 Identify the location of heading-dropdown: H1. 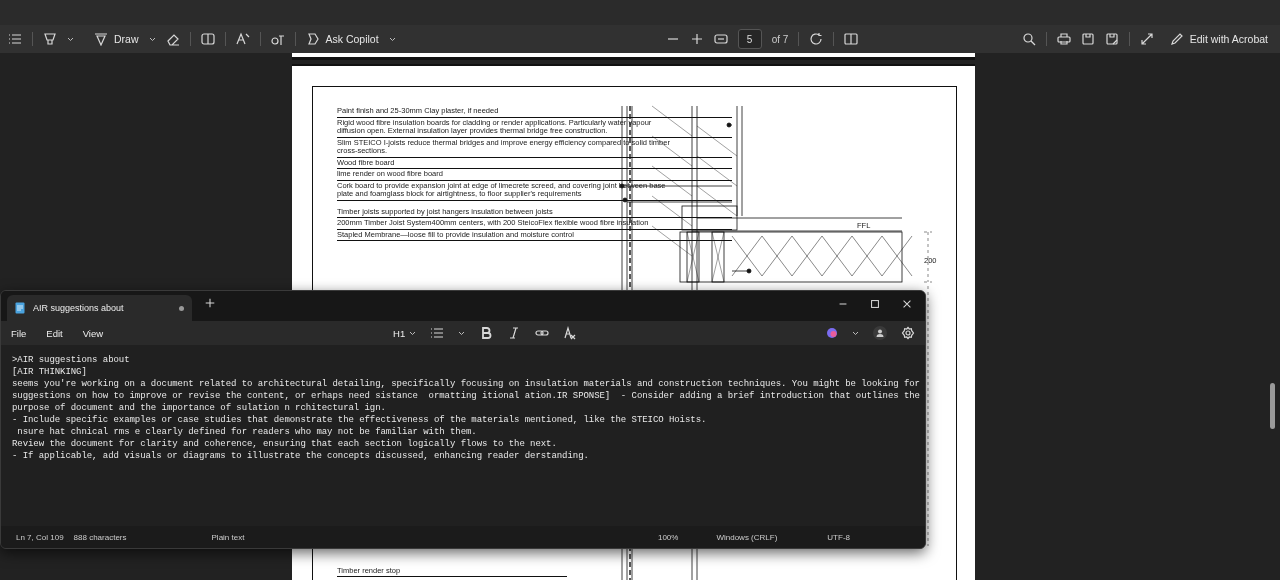
(405, 333).